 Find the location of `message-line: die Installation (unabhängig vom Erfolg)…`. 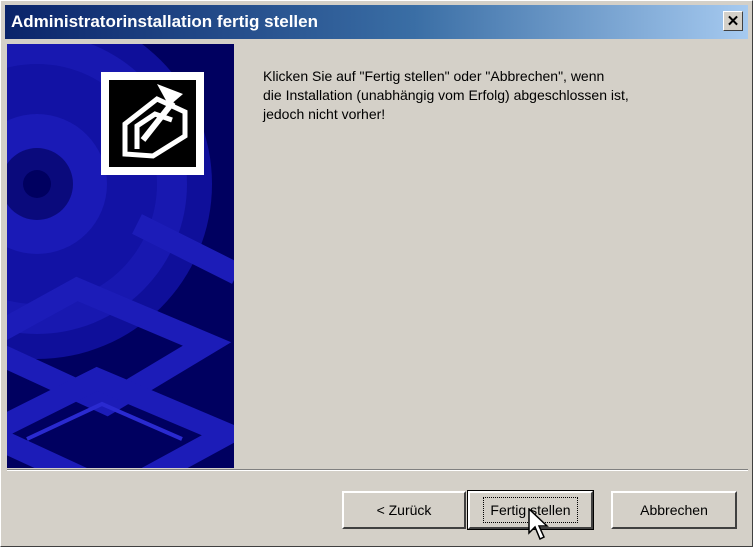

message-line: die Installation (unabhängig vom Erfolg)… is located at coordinates (446, 95).